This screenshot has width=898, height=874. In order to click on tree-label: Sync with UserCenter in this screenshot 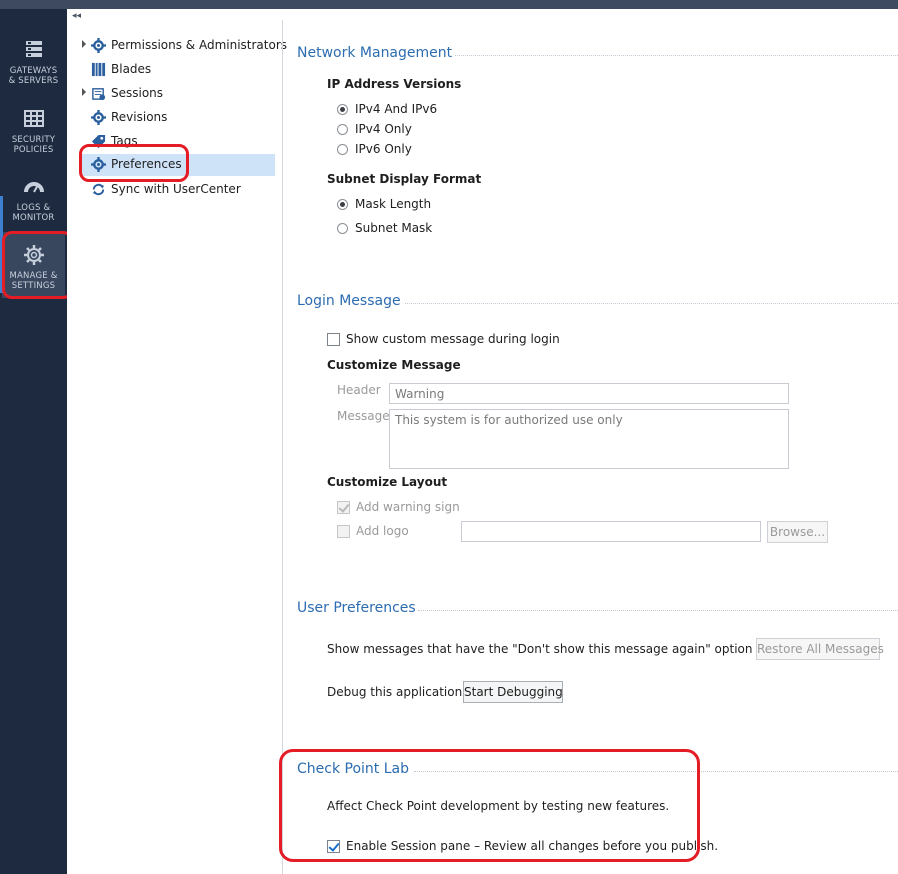, I will do `click(176, 189)`.